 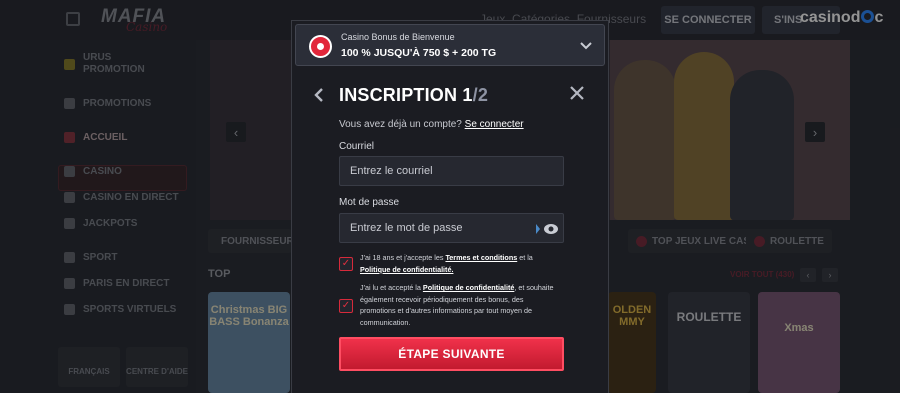 What do you see at coordinates (400, 124) in the screenshot?
I see `have-account-text: Vous avez déjà un compte?` at bounding box center [400, 124].